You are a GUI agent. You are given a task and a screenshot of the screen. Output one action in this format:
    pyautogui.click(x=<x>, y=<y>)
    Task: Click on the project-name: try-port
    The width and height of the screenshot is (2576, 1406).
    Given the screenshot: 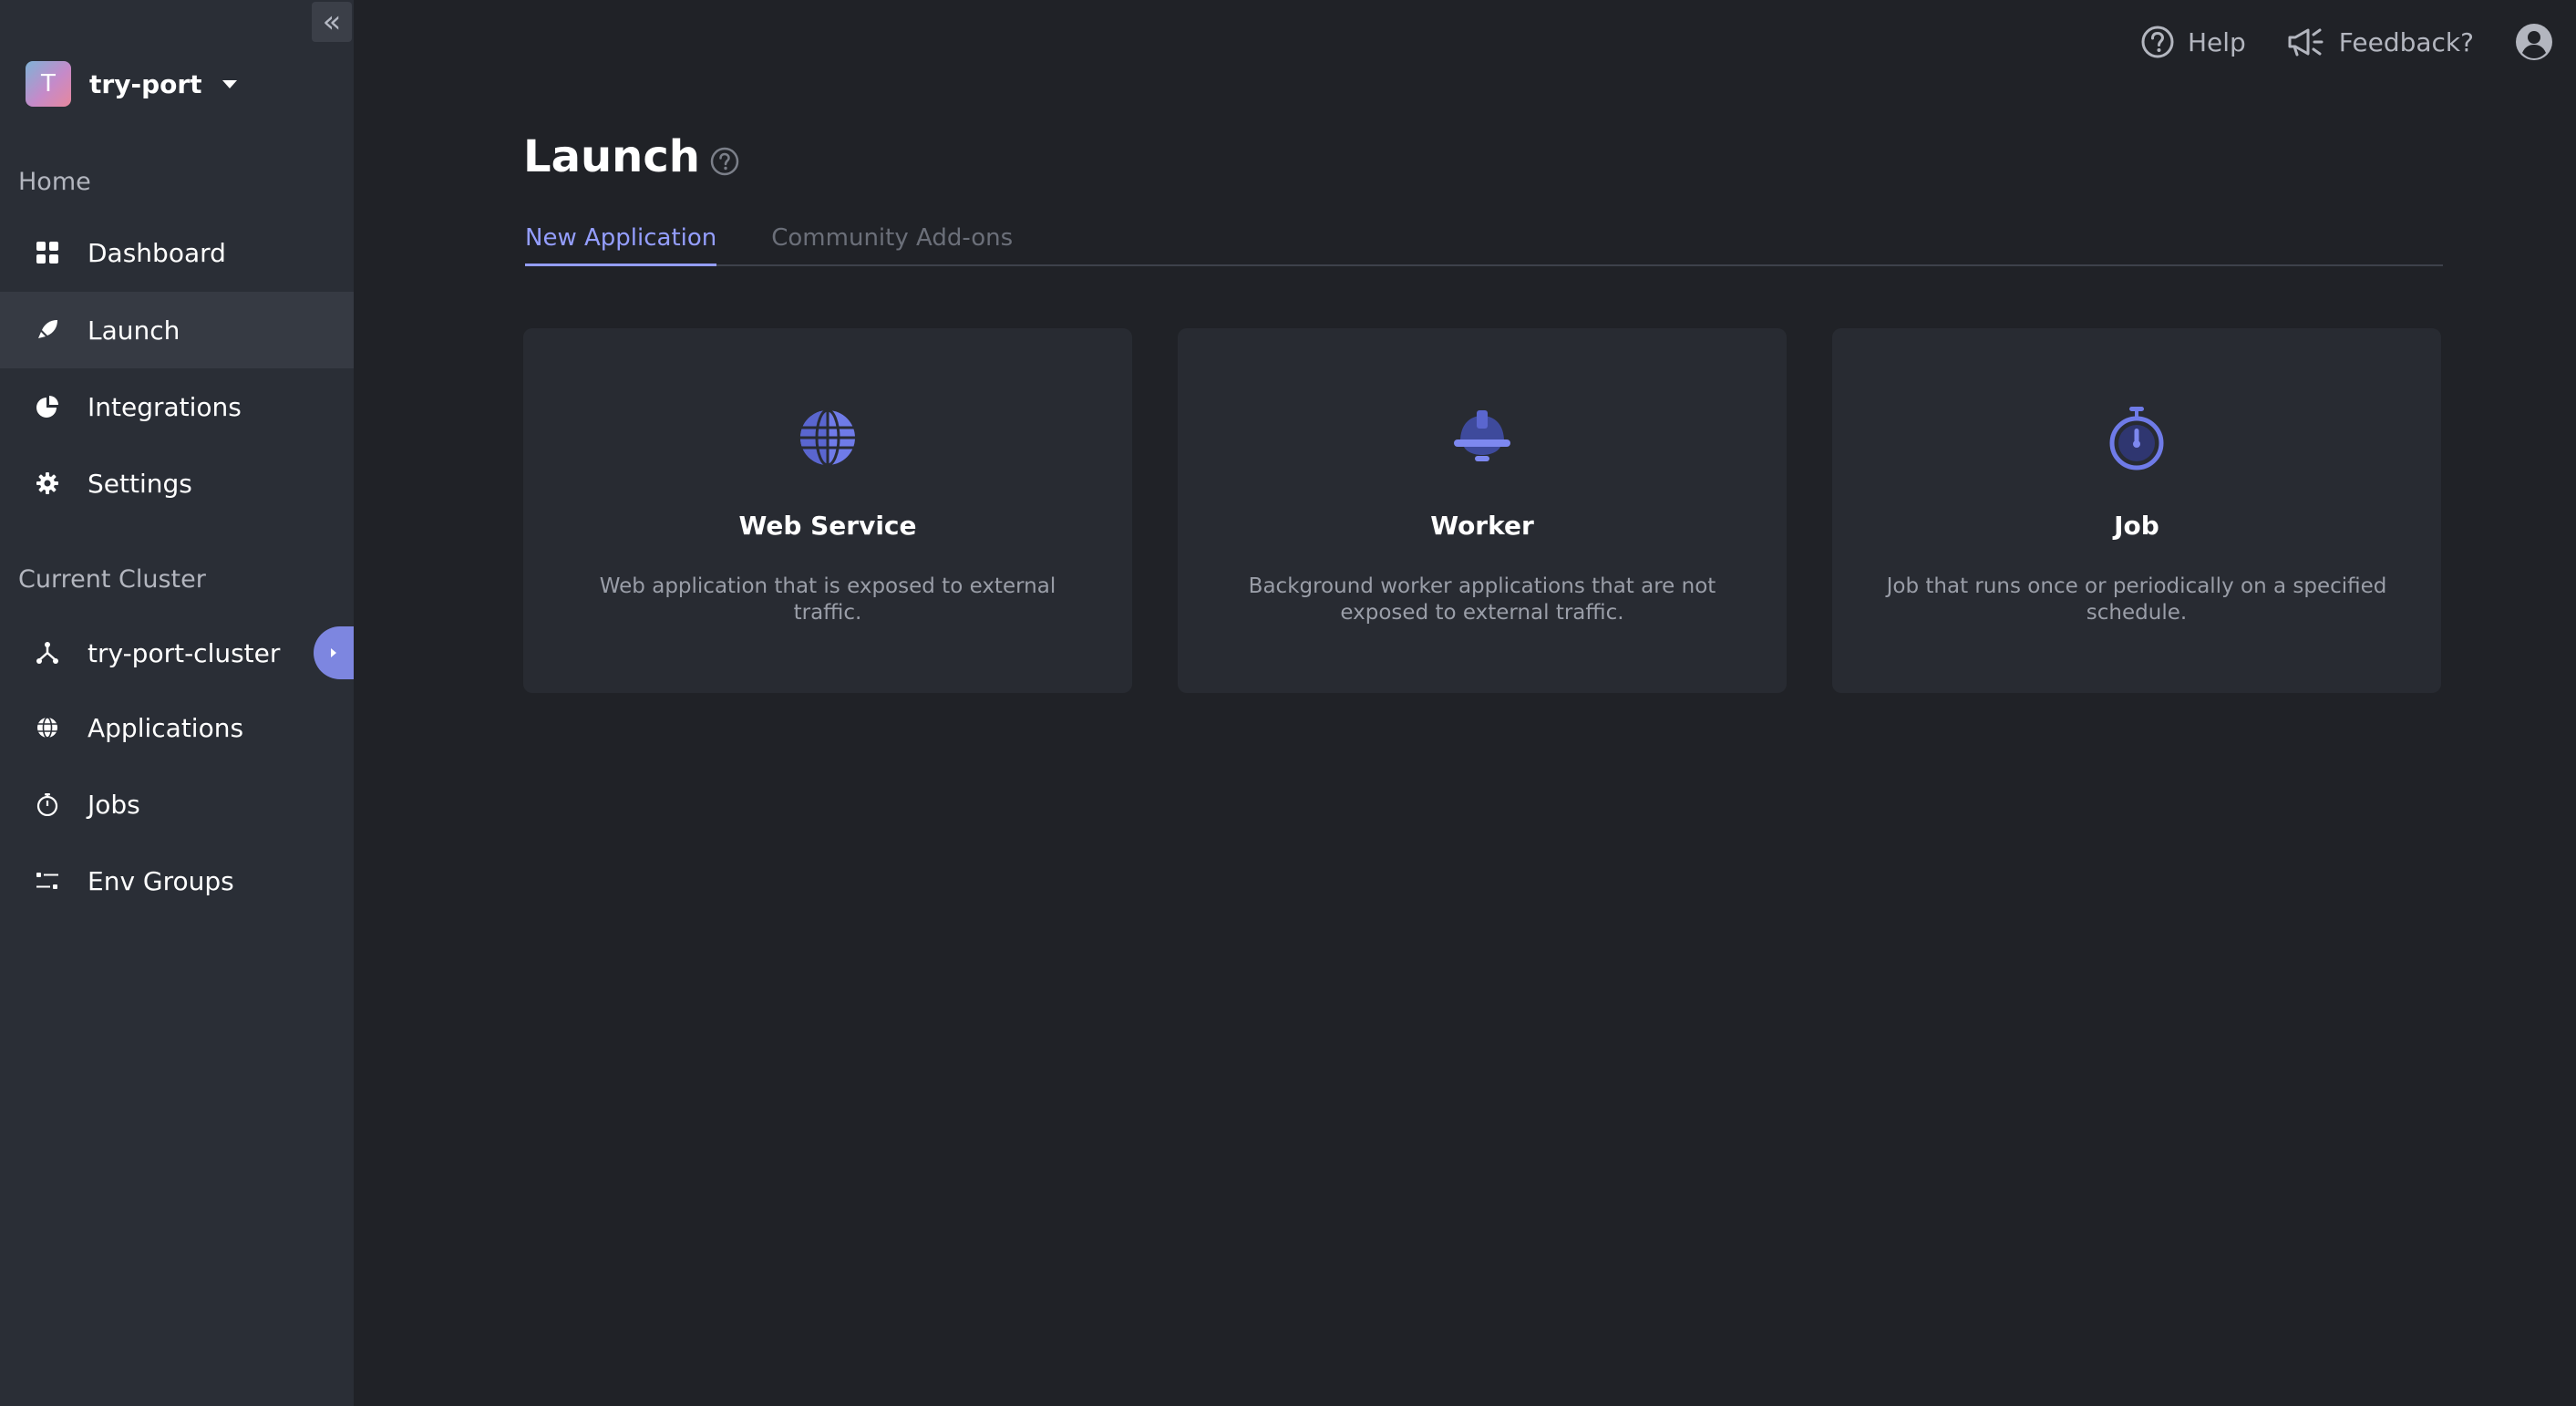 What is the action you would take?
    pyautogui.click(x=145, y=83)
    